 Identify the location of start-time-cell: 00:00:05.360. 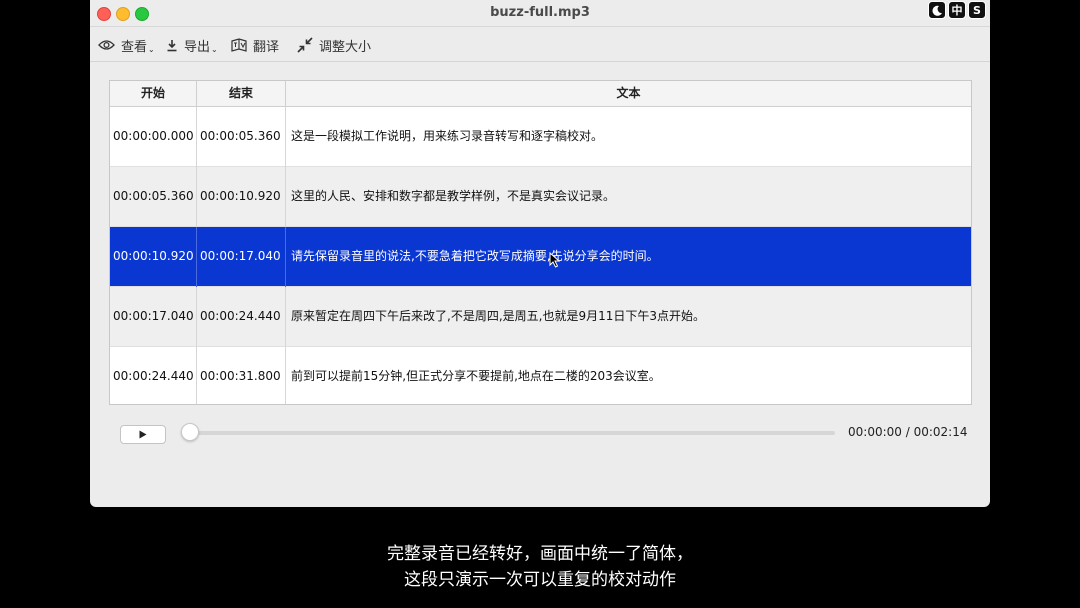
(153, 197).